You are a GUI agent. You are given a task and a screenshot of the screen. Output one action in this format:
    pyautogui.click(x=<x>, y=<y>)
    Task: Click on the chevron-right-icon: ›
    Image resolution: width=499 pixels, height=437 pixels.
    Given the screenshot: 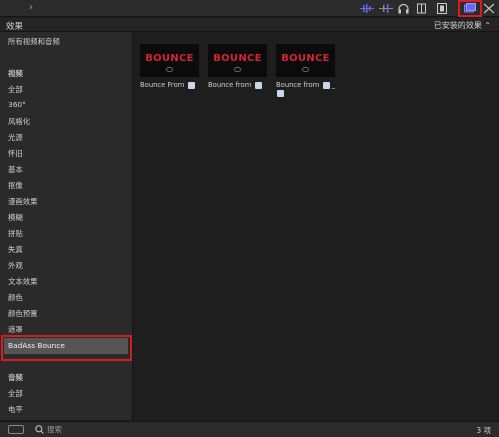 What is the action you would take?
    pyautogui.click(x=31, y=7)
    